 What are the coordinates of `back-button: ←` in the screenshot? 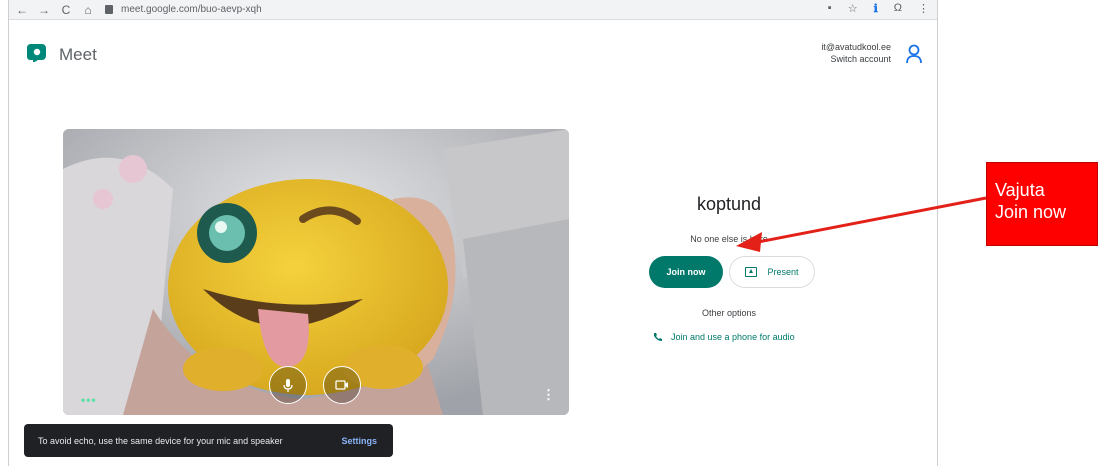 It's located at (22, 10).